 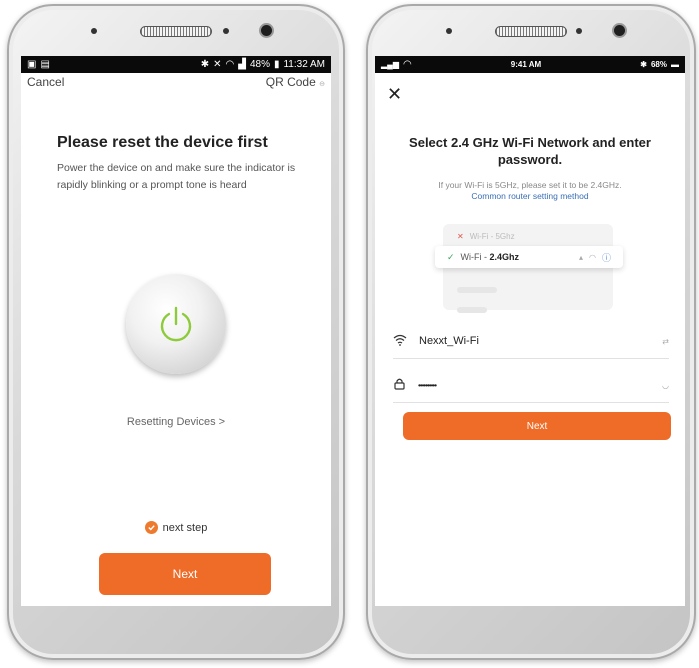 I want to click on cross-icon: ✕, so click(x=460, y=236).